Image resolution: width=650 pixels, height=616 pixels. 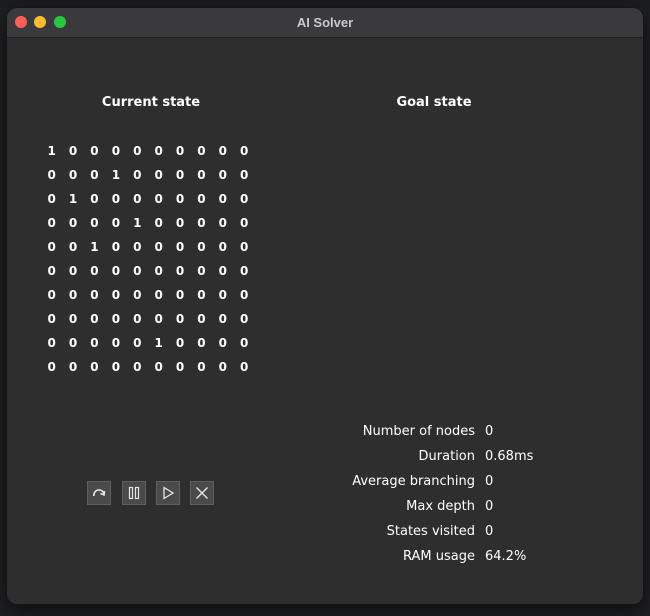 What do you see at coordinates (134, 493) in the screenshot?
I see `pause-button` at bounding box center [134, 493].